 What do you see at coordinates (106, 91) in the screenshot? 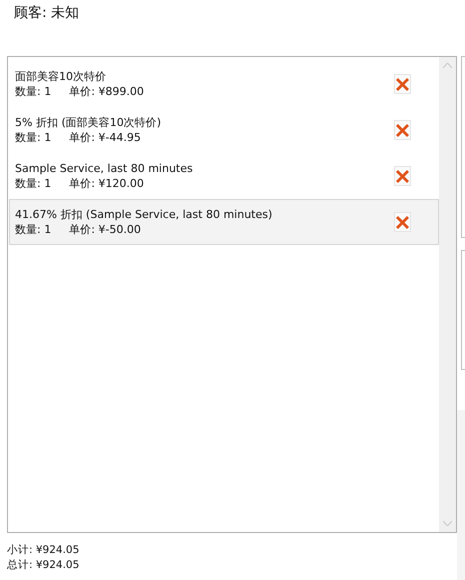
I see `item-price: 单价: ¥899.00` at bounding box center [106, 91].